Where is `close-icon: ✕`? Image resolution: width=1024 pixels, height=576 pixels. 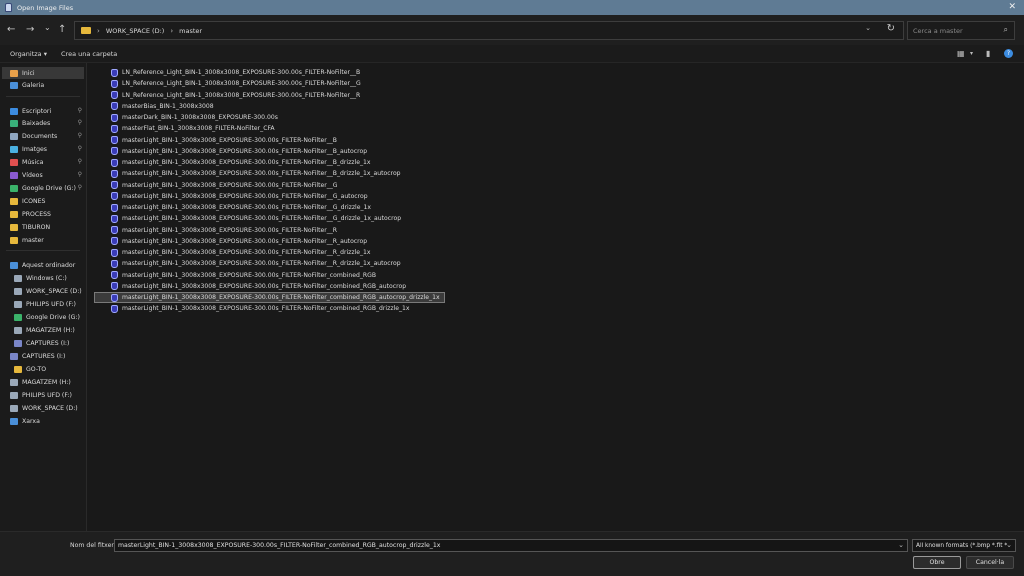
close-icon: ✕ is located at coordinates (1012, 7).